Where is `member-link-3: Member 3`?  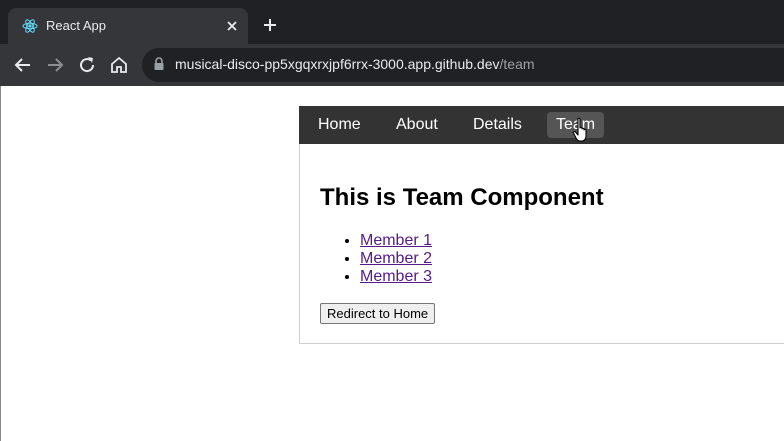
member-link-3: Member 3 is located at coordinates (396, 276).